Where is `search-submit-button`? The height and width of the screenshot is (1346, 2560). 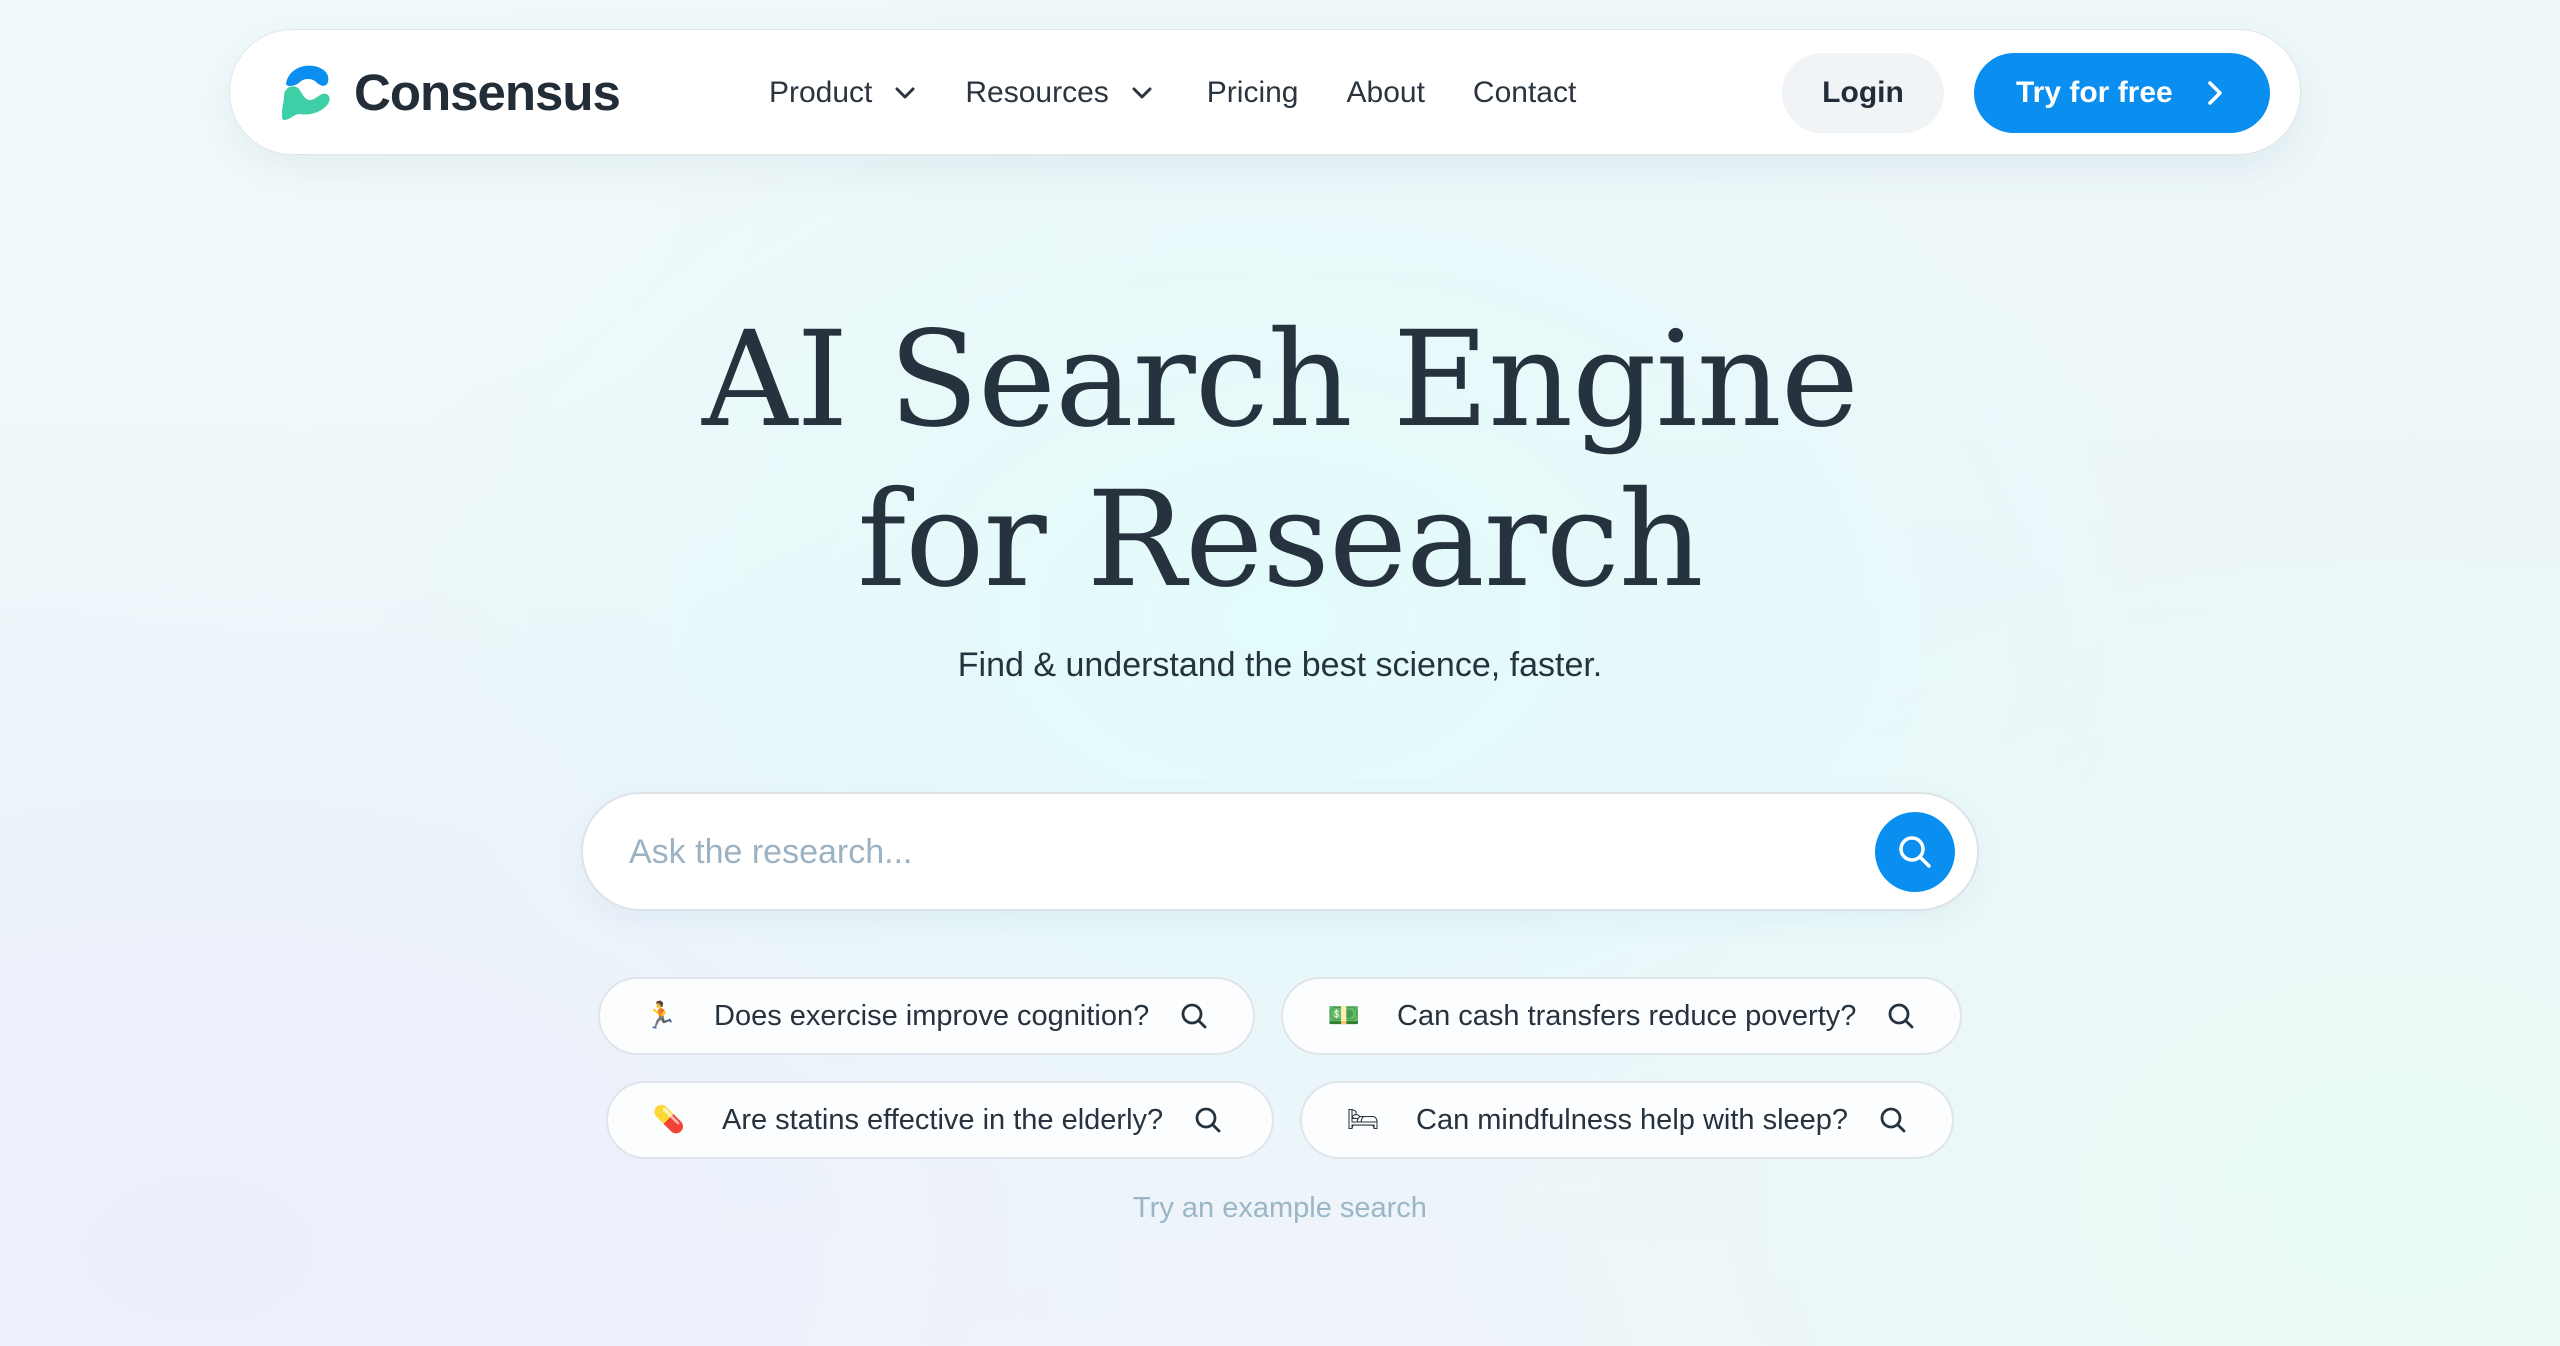
search-submit-button is located at coordinates (1915, 852).